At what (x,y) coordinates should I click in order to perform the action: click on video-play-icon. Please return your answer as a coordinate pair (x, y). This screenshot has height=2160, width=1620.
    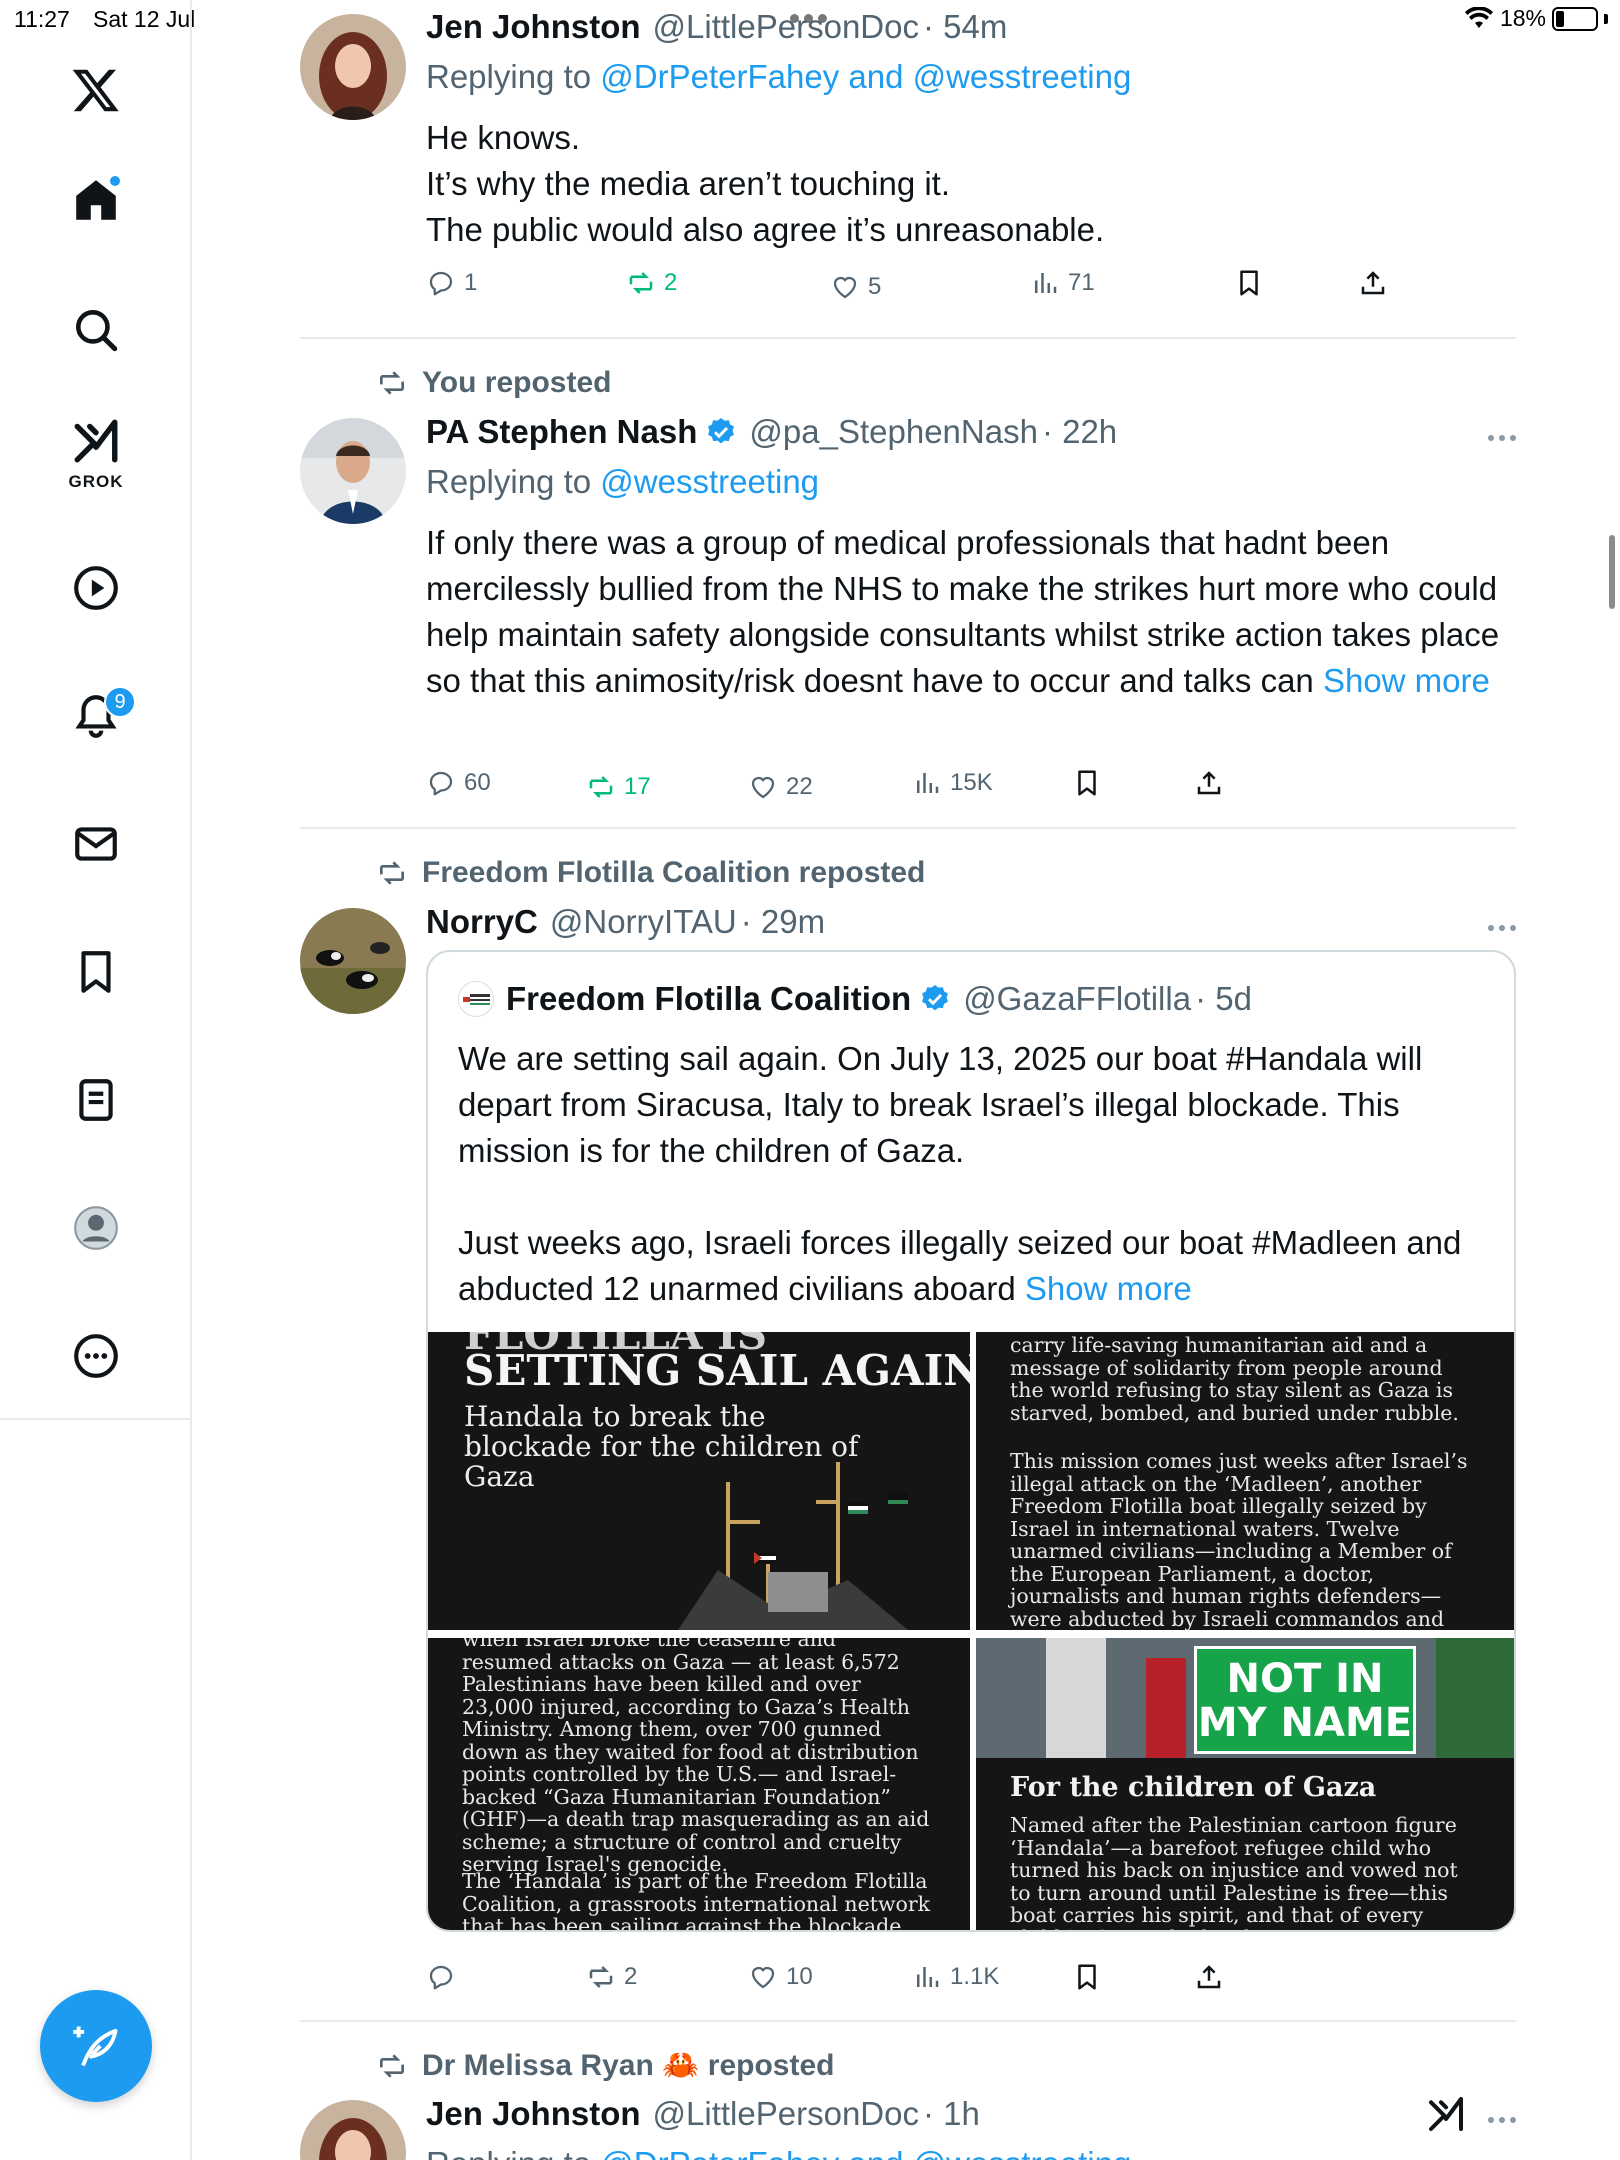
    Looking at the image, I should click on (96, 588).